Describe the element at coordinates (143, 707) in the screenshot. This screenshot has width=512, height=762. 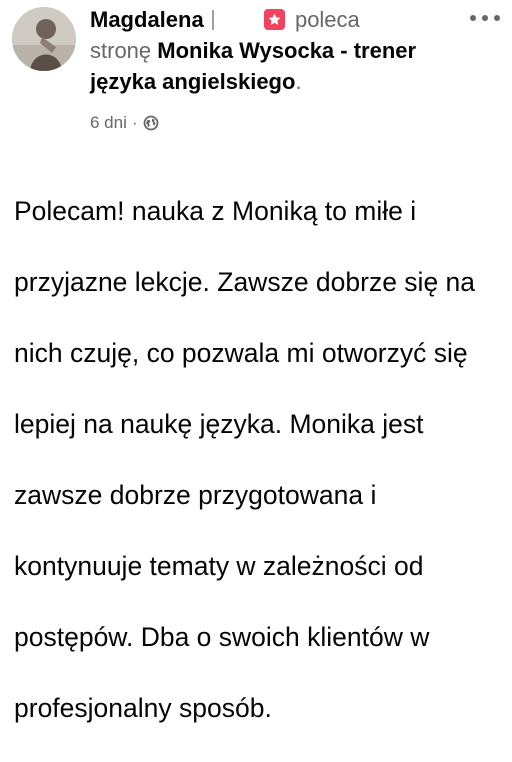
I see `body-line: profesjonalny sposób.` at that location.